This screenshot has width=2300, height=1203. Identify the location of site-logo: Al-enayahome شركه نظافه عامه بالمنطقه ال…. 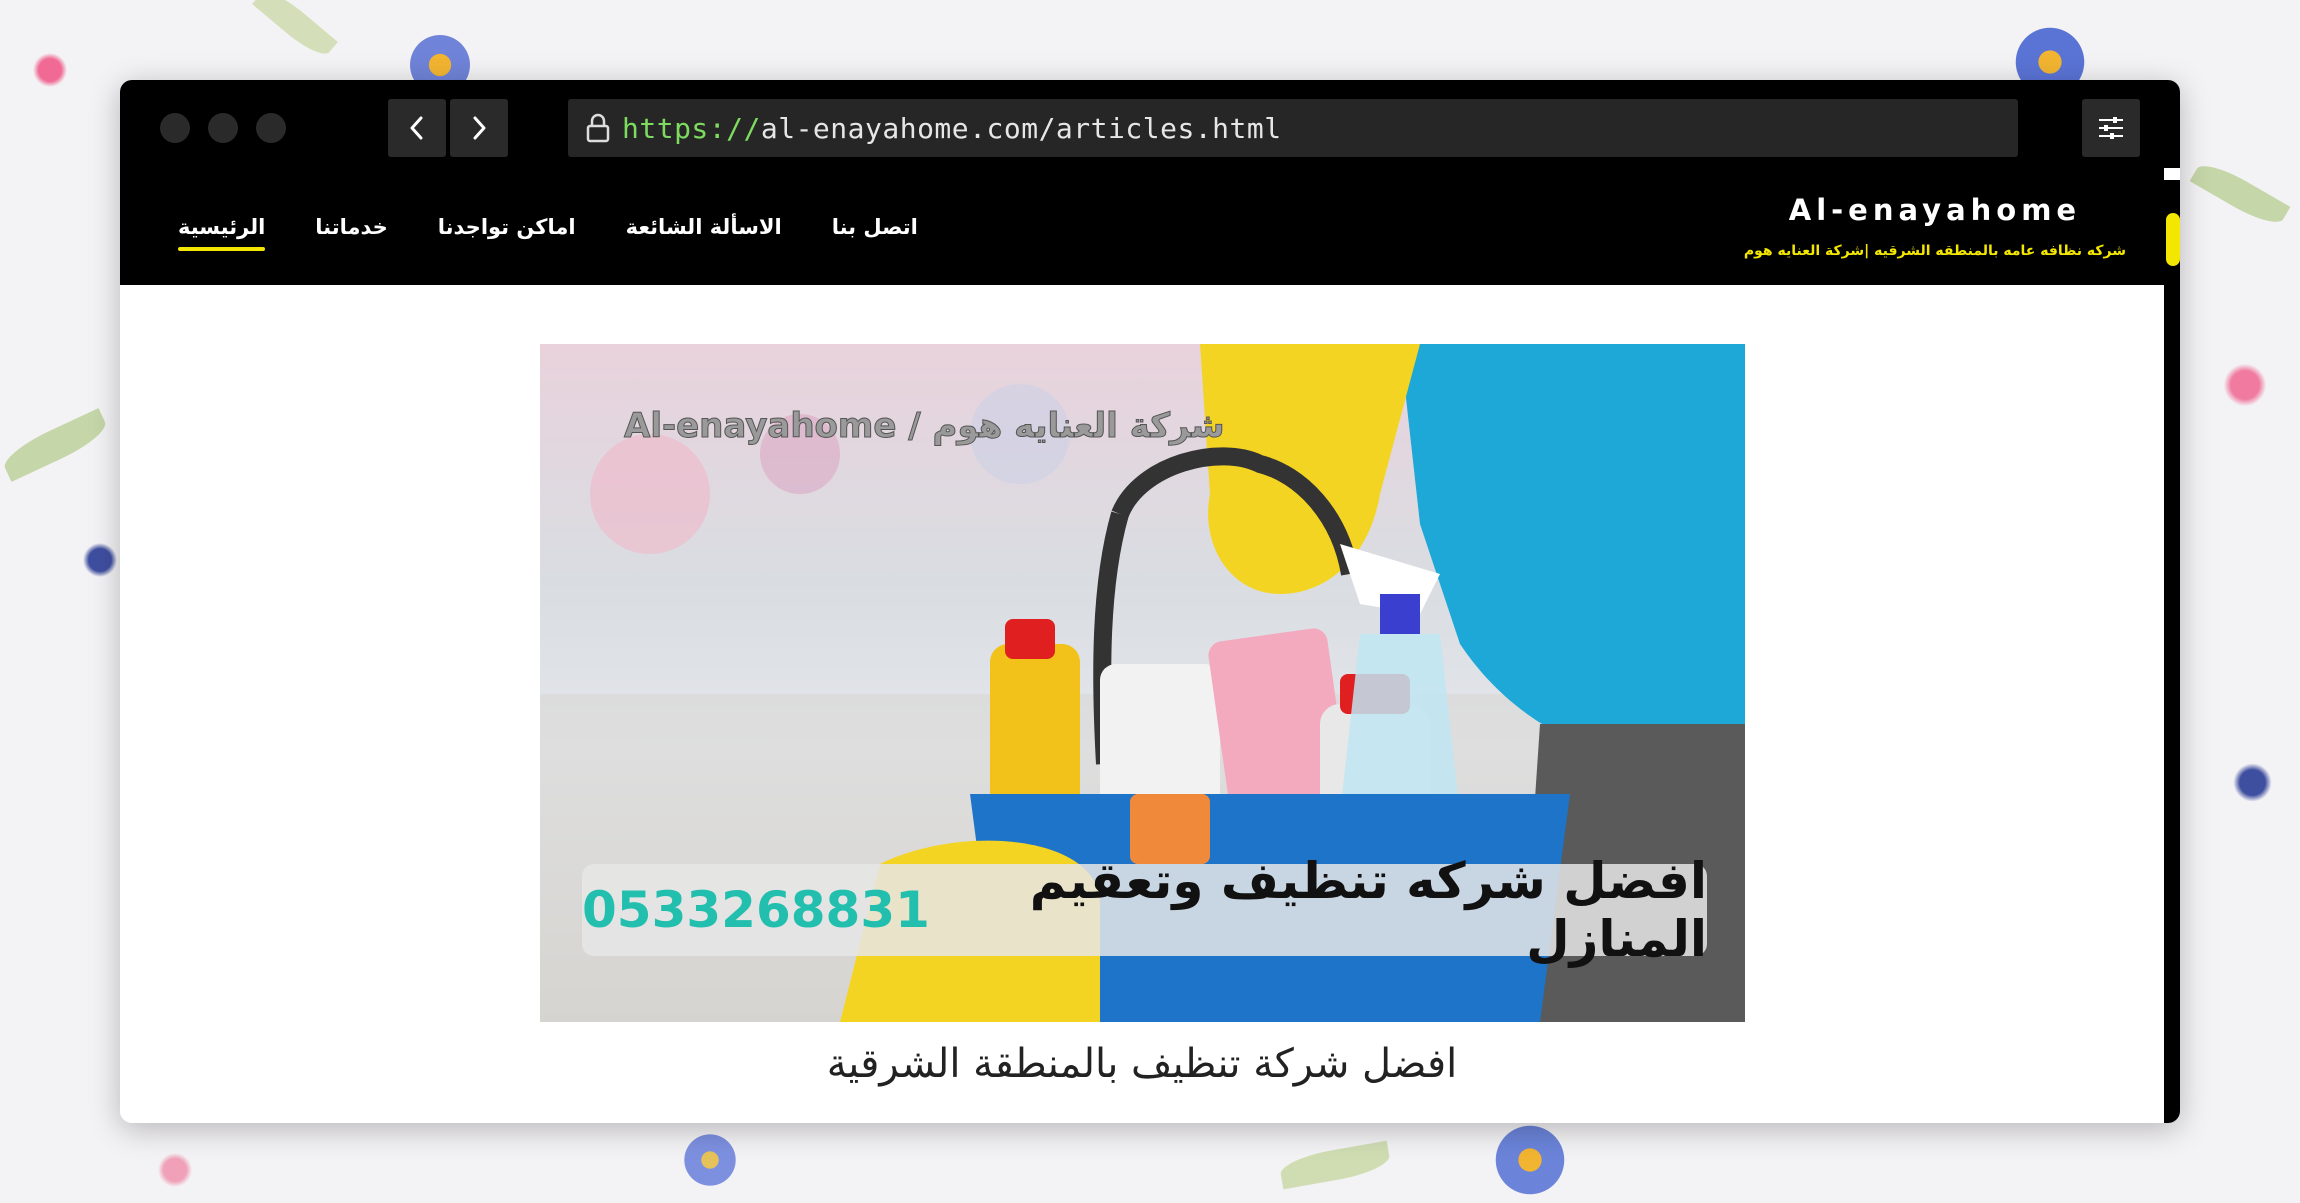
(1935, 226).